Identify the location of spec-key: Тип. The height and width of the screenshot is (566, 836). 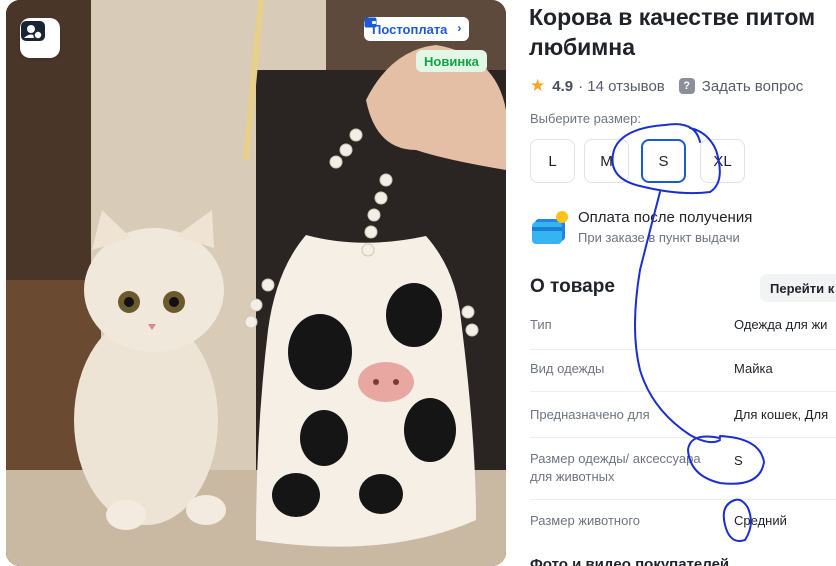
(541, 324).